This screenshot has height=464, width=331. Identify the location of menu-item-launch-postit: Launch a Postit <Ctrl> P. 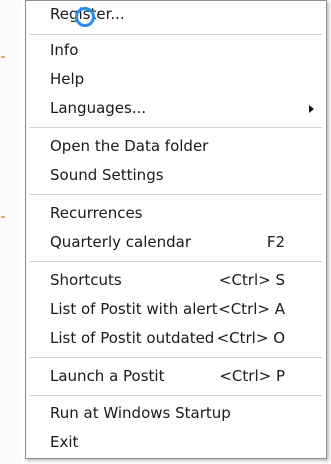
(176, 377).